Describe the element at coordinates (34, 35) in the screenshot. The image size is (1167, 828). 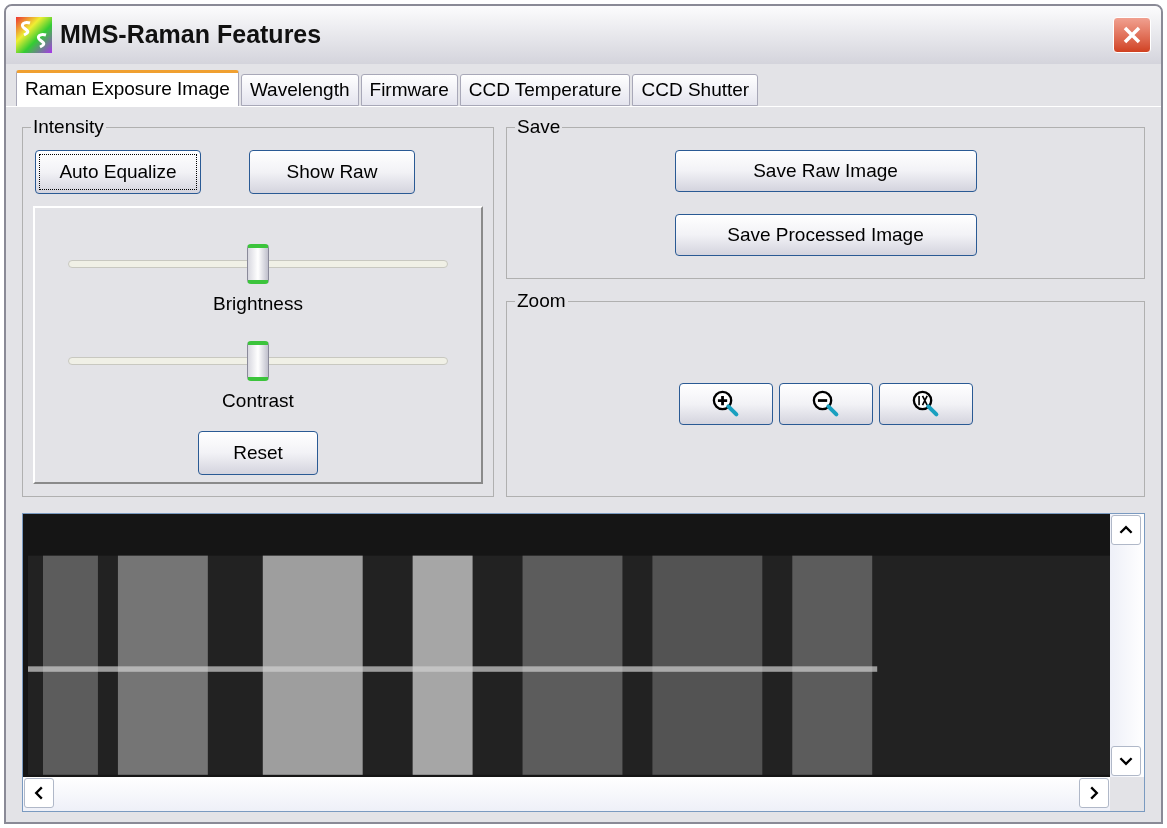
I see `app-logo-icon` at that location.